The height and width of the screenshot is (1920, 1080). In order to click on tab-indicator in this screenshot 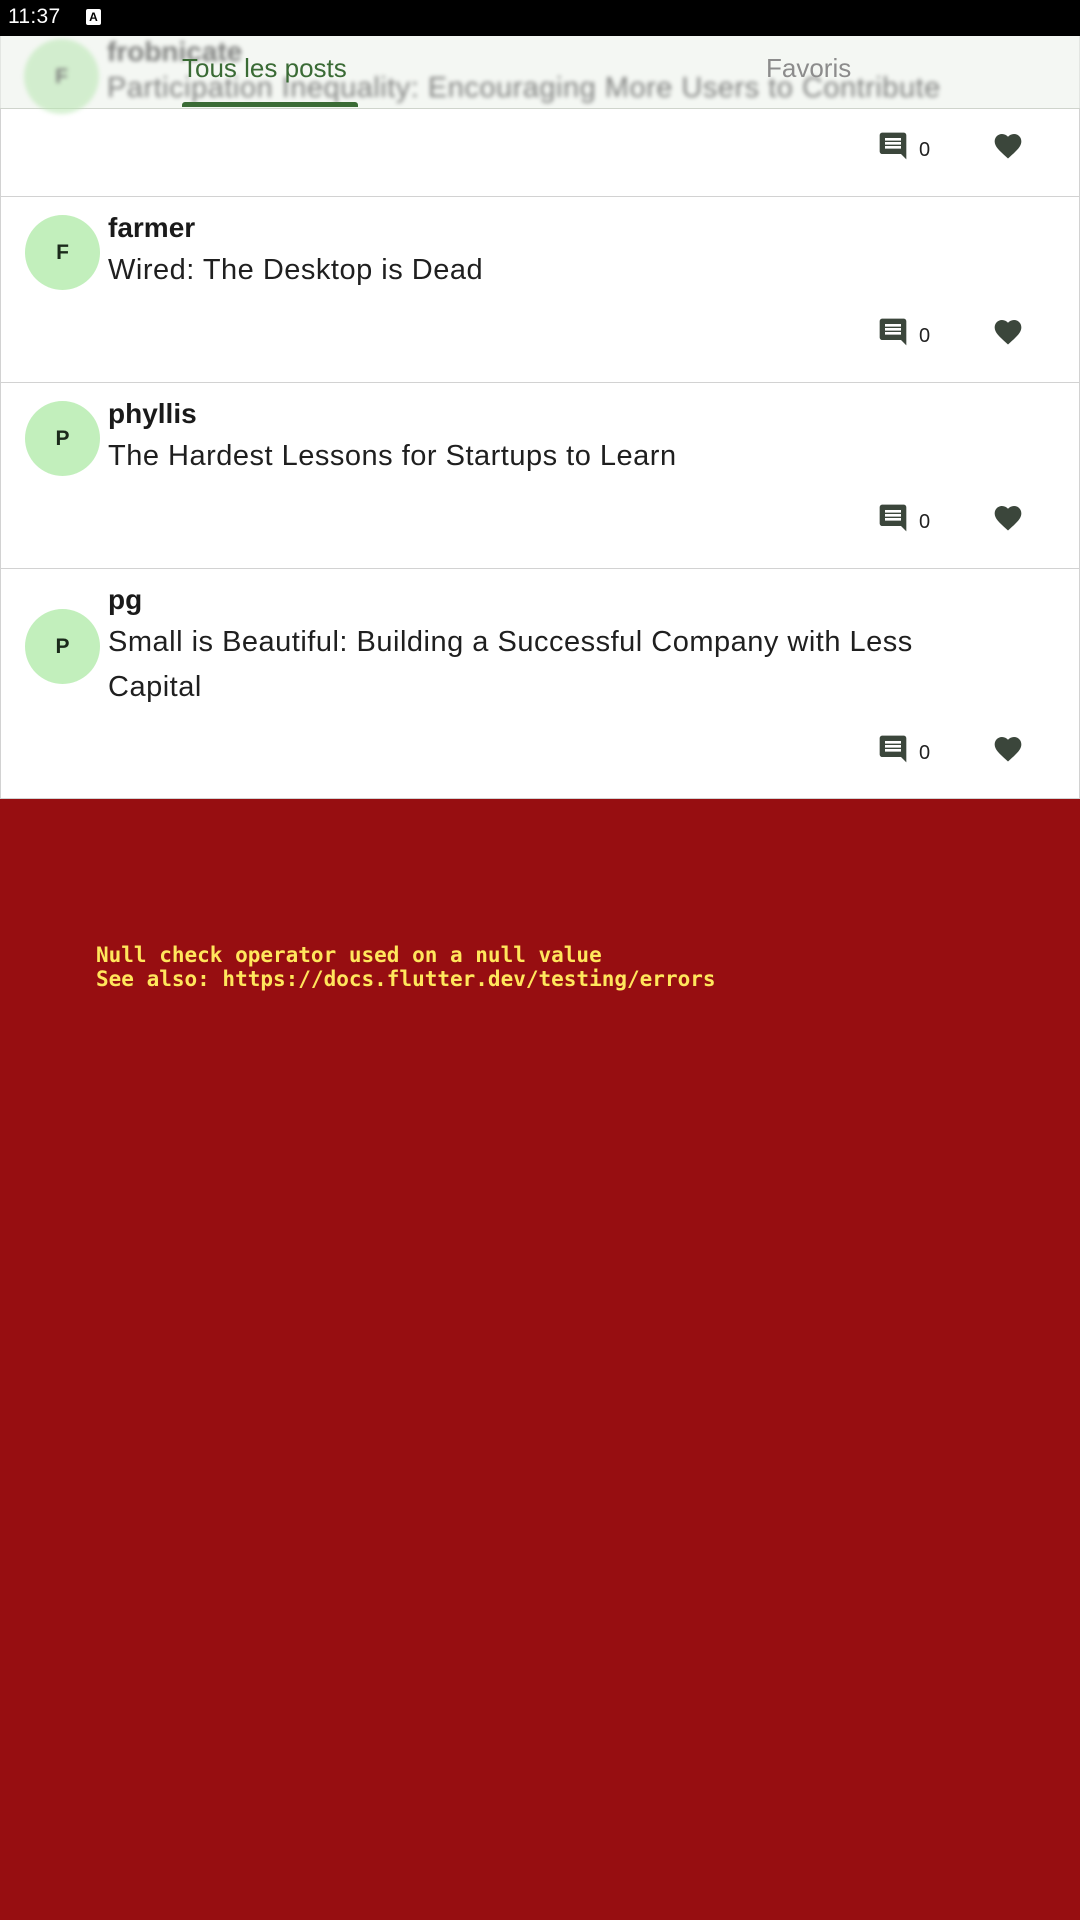, I will do `click(270, 104)`.